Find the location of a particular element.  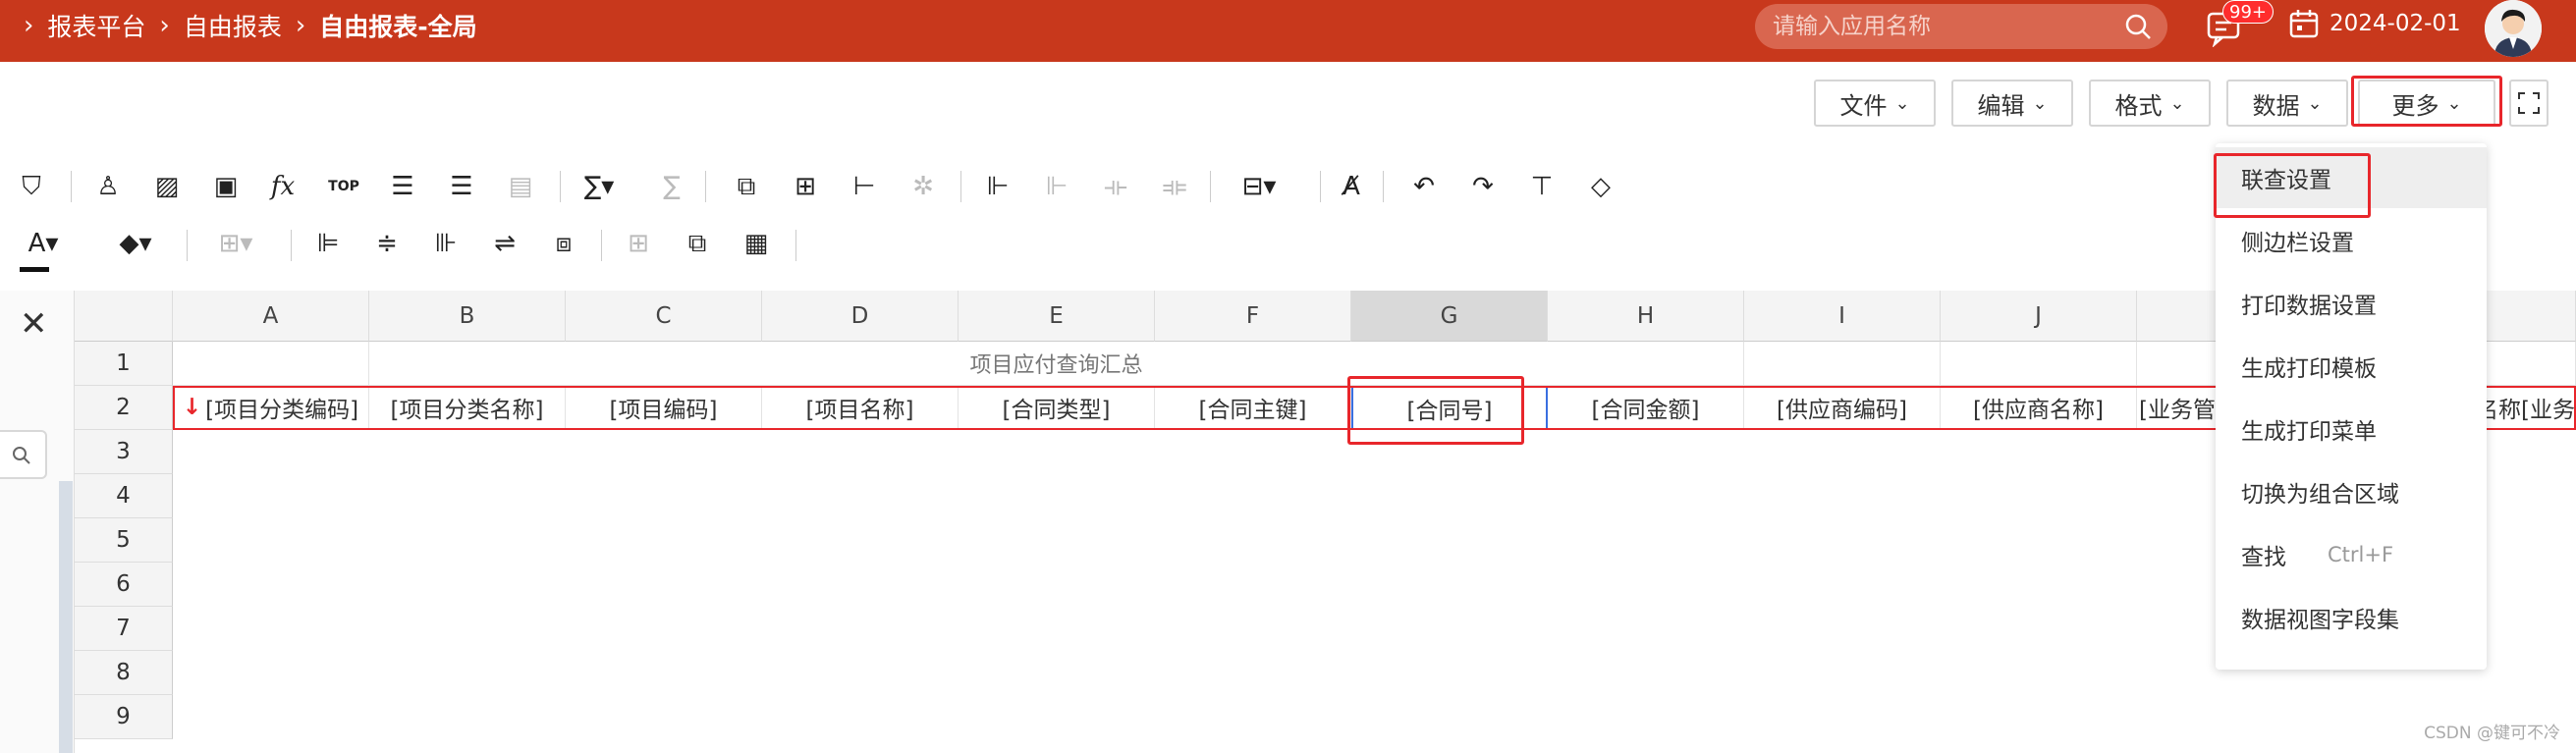

row-header: 7 is located at coordinates (124, 629).